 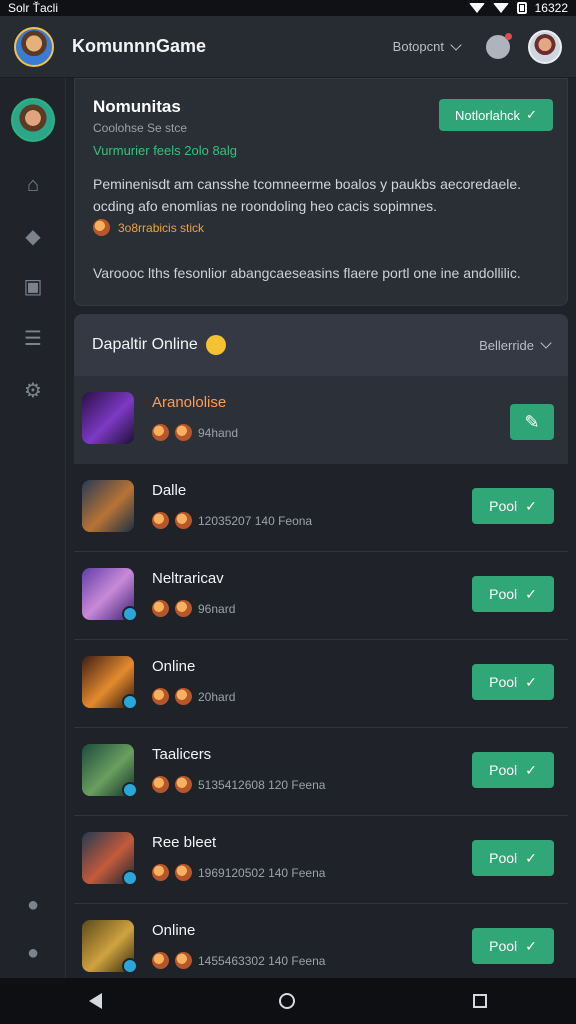 I want to click on game-meta-text: 94hand, so click(x=218, y=432).